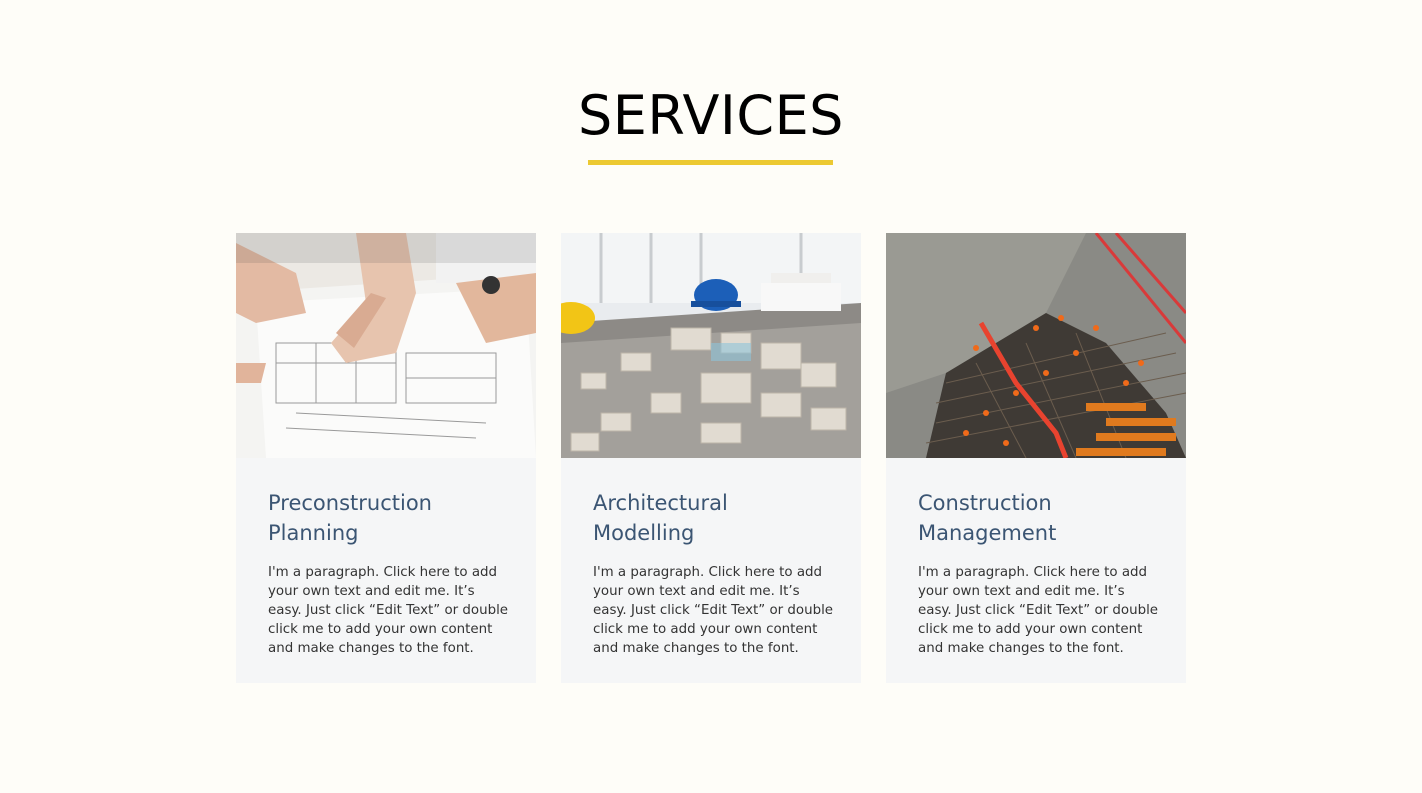 This screenshot has height=793, width=1422. I want to click on page-title: SERVICES, so click(711, 115).